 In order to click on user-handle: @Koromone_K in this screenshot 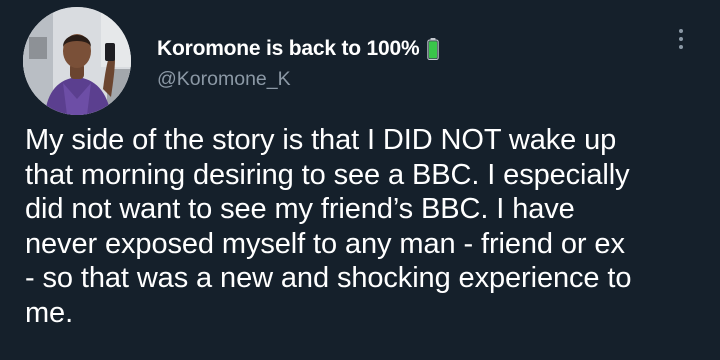, I will do `click(224, 79)`.